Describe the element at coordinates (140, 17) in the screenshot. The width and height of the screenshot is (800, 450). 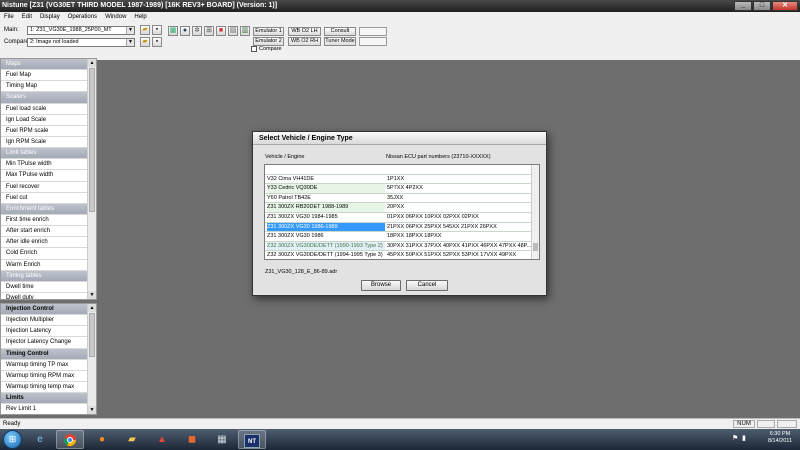
I see `menu-help: Help` at that location.